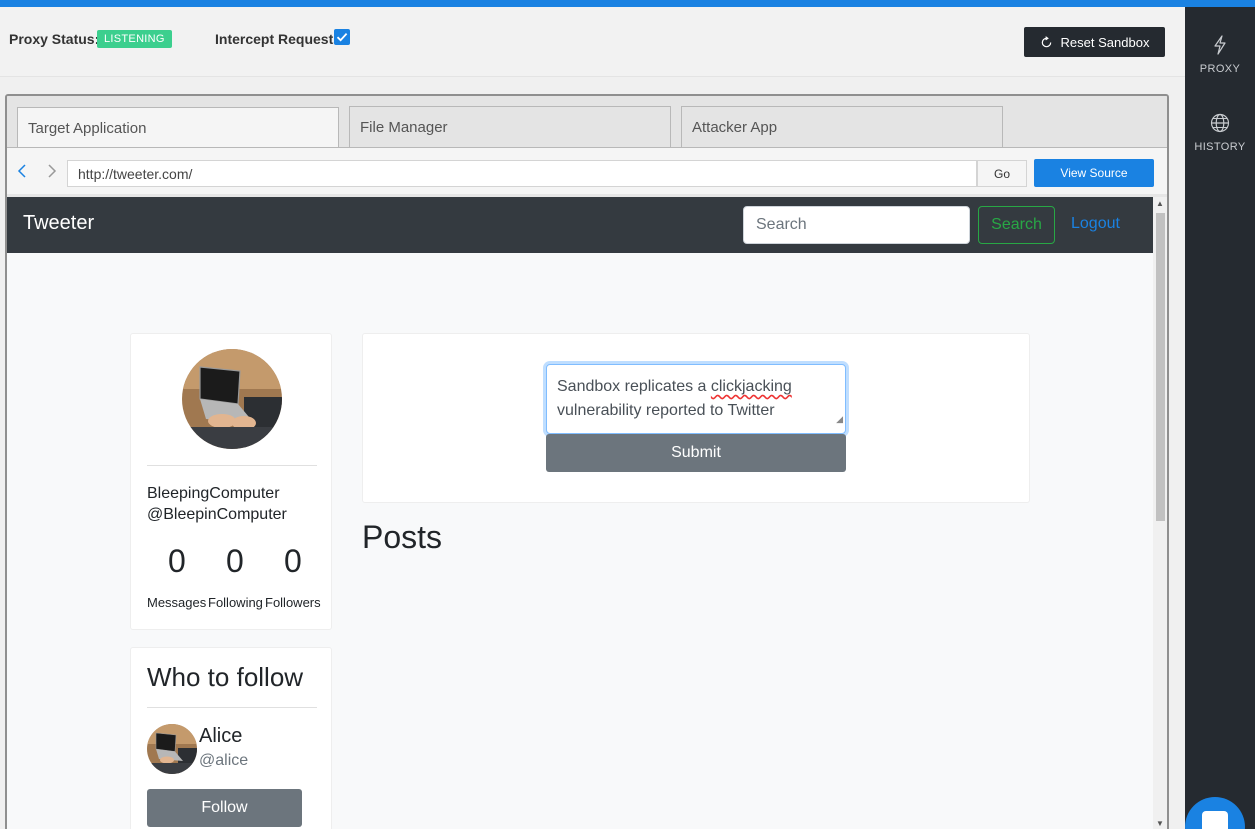 The height and width of the screenshot is (829, 1255). I want to click on sidebar-item-label: PROXY, so click(1220, 69).